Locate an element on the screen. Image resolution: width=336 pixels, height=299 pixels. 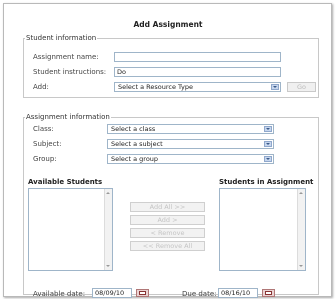
add-label: Add: is located at coordinates (41, 87).